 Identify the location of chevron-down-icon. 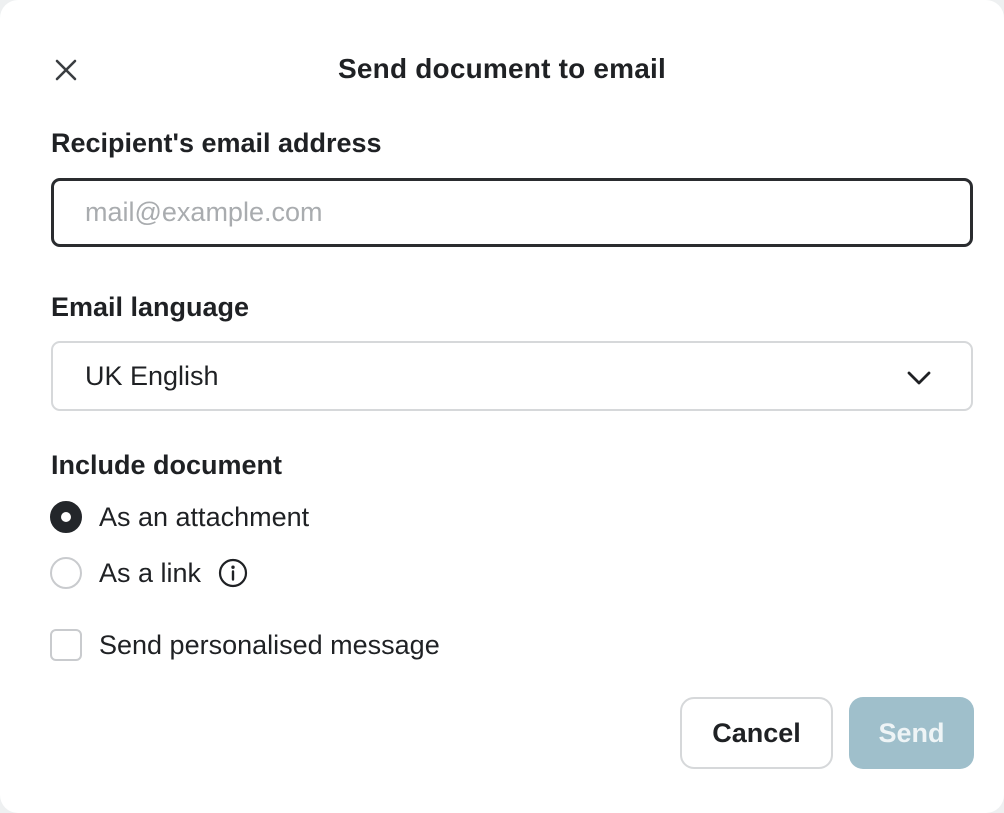
(919, 378).